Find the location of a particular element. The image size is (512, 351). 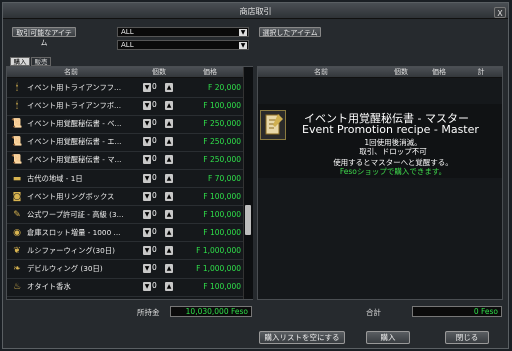

item-price: F 1,000,000 is located at coordinates (218, 250).